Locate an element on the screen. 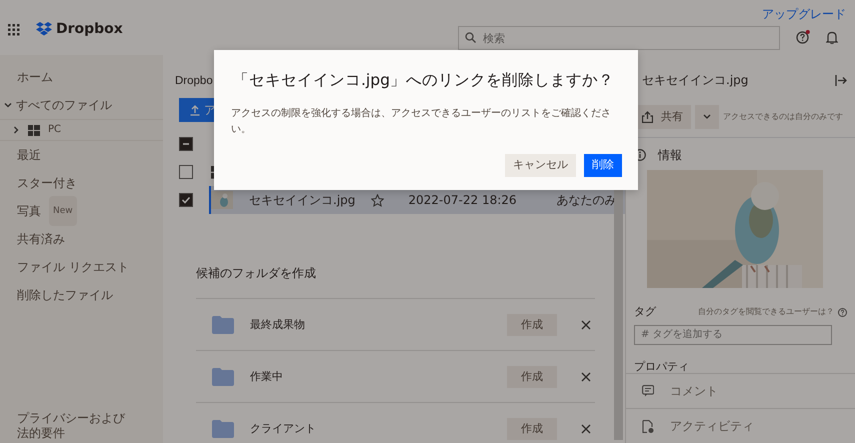 The width and height of the screenshot is (855, 443). tag-input: # タグを追加する is located at coordinates (733, 334).